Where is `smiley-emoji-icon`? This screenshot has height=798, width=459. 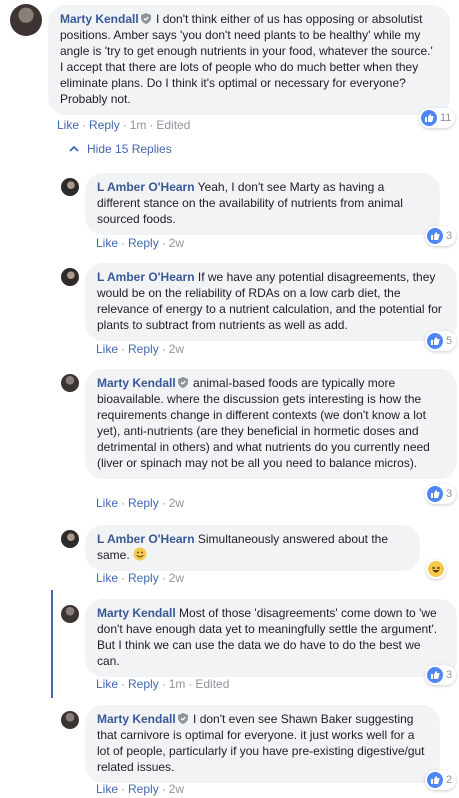
smiley-emoji-icon is located at coordinates (140, 554).